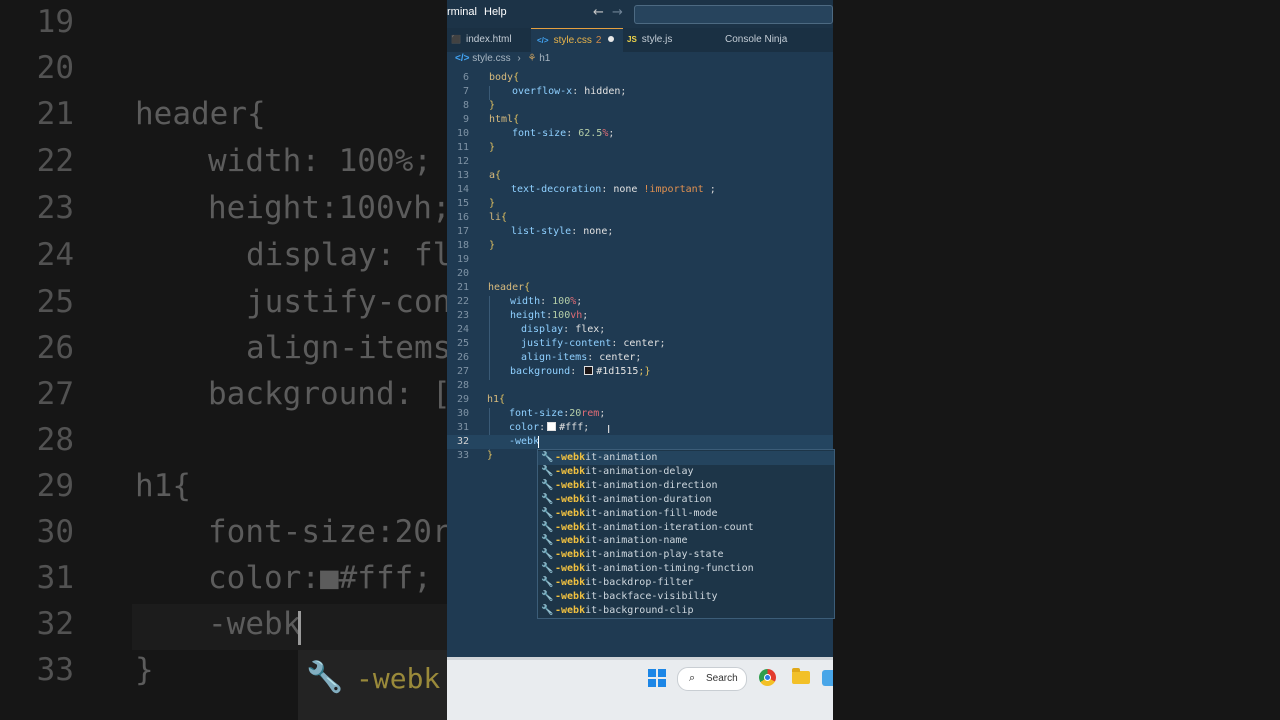 Image resolution: width=1280 pixels, height=720 pixels. I want to click on bg-code-line: 20, so click(55, 68).